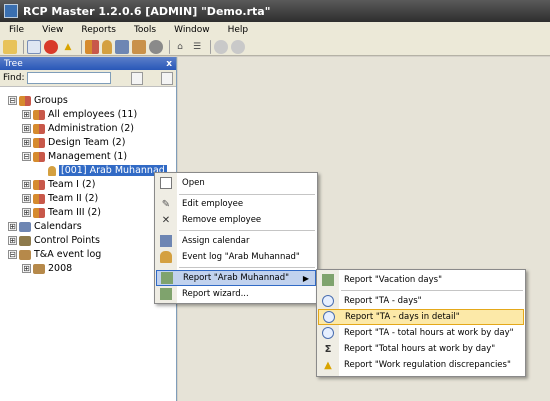 Image resolution: width=550 pixels, height=401 pixels. I want to click on tree-node-calendars: ⊞ Calendars, so click(45, 226).